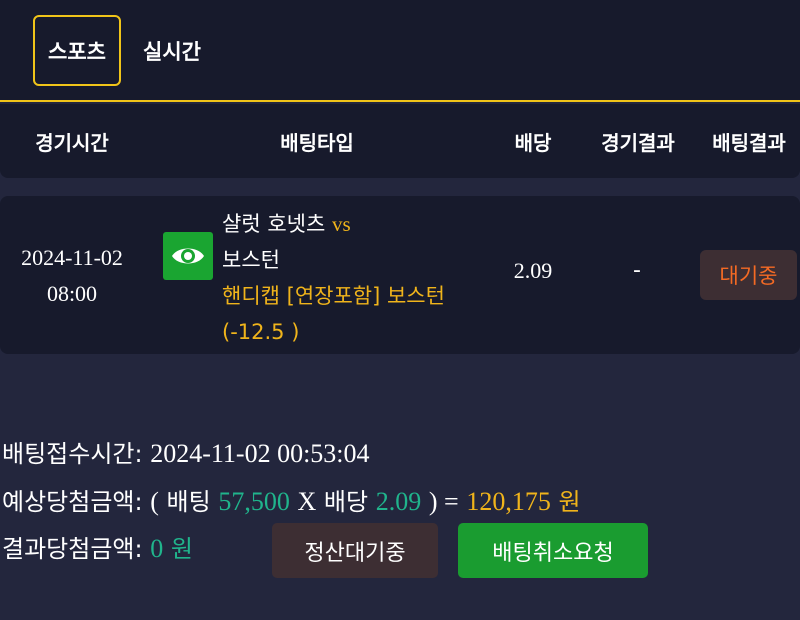  I want to click on equals-sign: ) =, so click(443, 501).